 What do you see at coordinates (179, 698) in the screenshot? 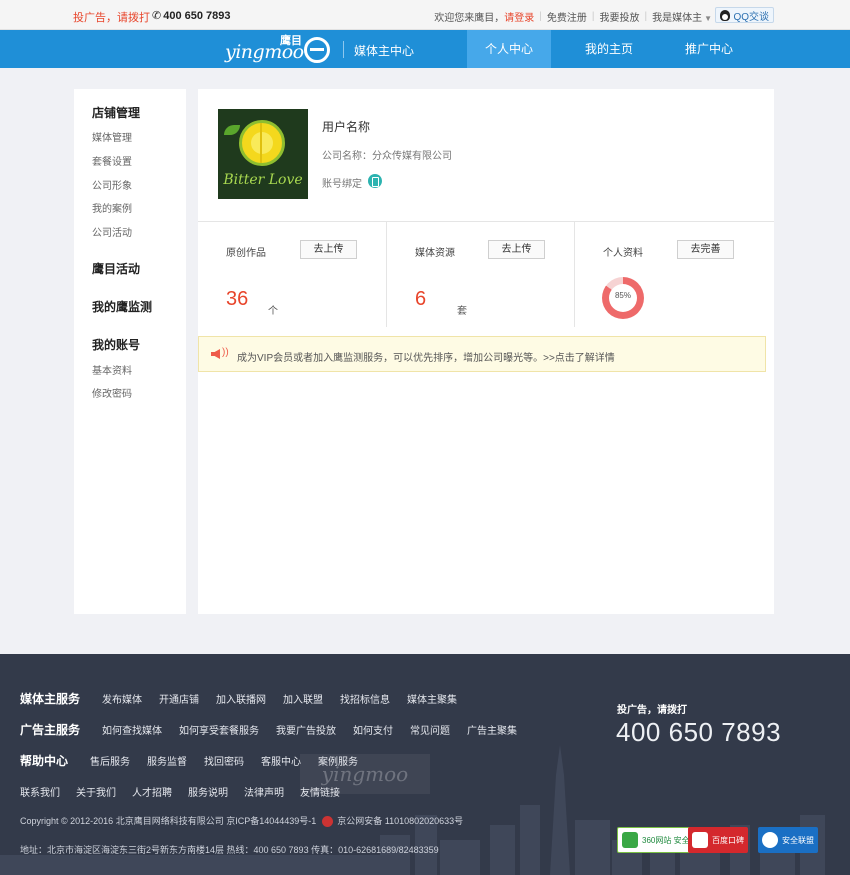
I see `footer-link: 开通店铺` at bounding box center [179, 698].